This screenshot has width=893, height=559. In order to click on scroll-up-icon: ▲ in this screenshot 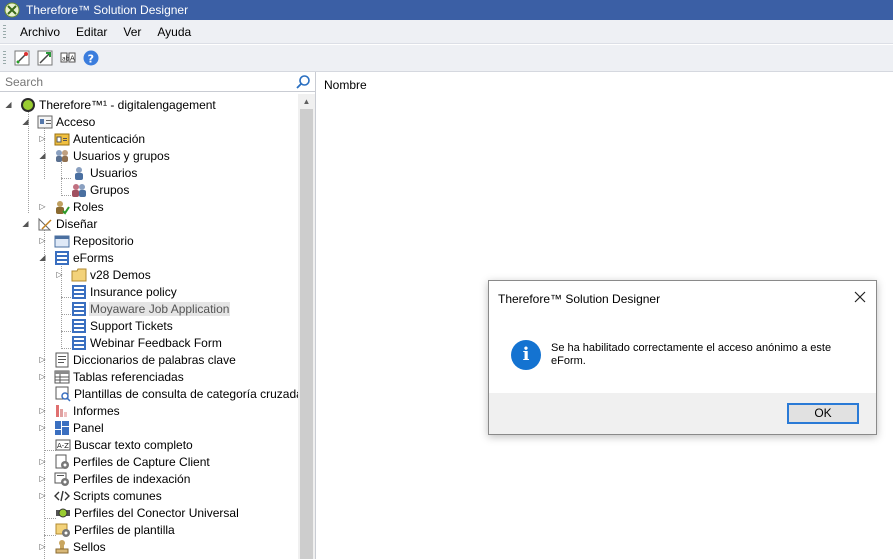, I will do `click(306, 101)`.